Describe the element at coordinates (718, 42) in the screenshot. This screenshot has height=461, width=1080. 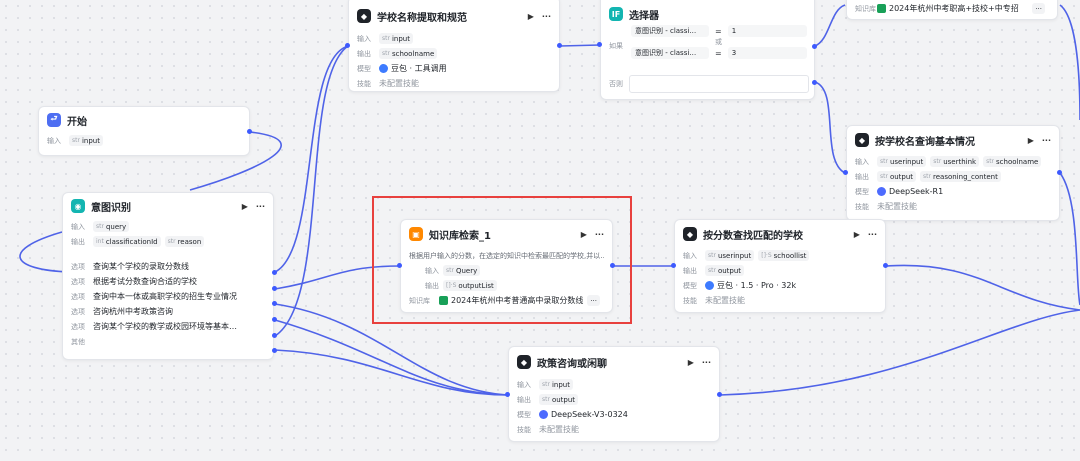
I see `or-label: 或` at that location.